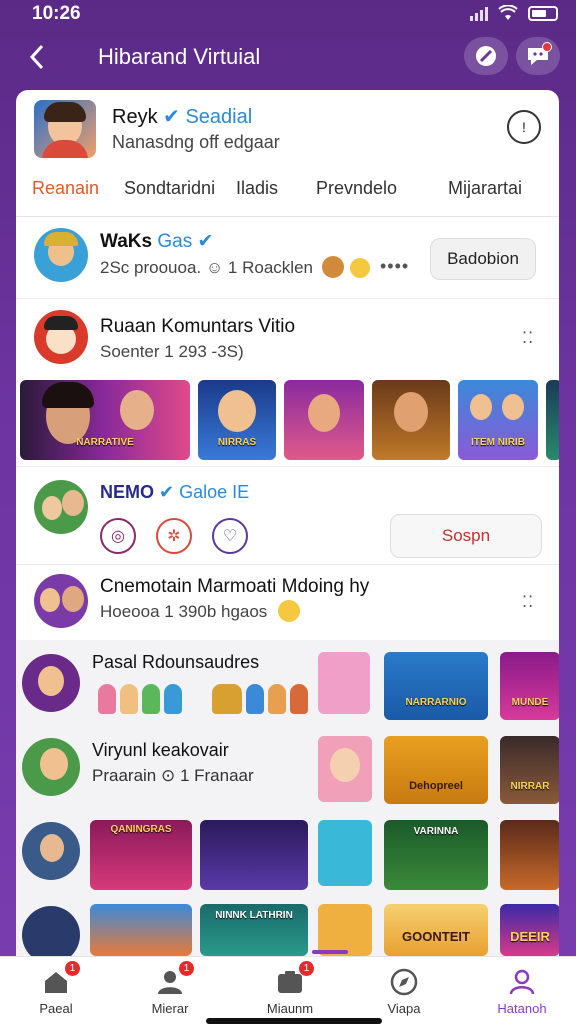 The height and width of the screenshot is (1024, 576). I want to click on tile-caption: QANINGRAS, so click(141, 829).